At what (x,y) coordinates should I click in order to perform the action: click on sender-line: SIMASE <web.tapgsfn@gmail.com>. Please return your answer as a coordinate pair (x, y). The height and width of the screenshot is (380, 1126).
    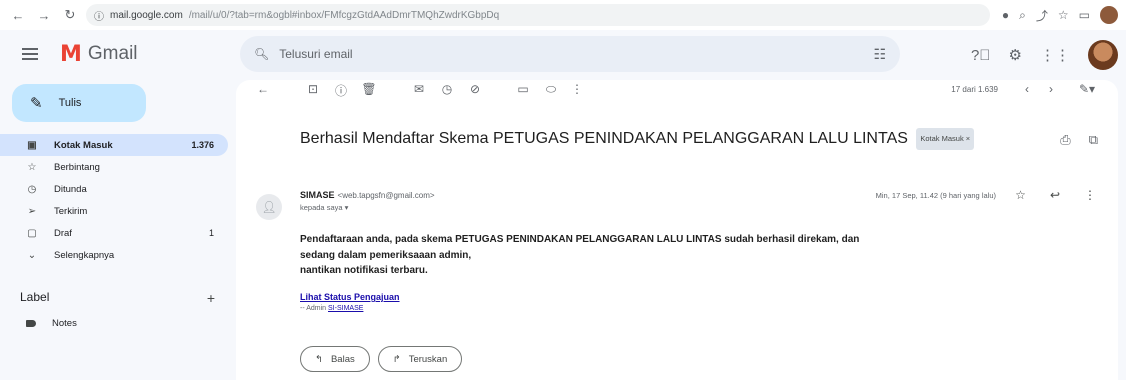
    Looking at the image, I should click on (367, 195).